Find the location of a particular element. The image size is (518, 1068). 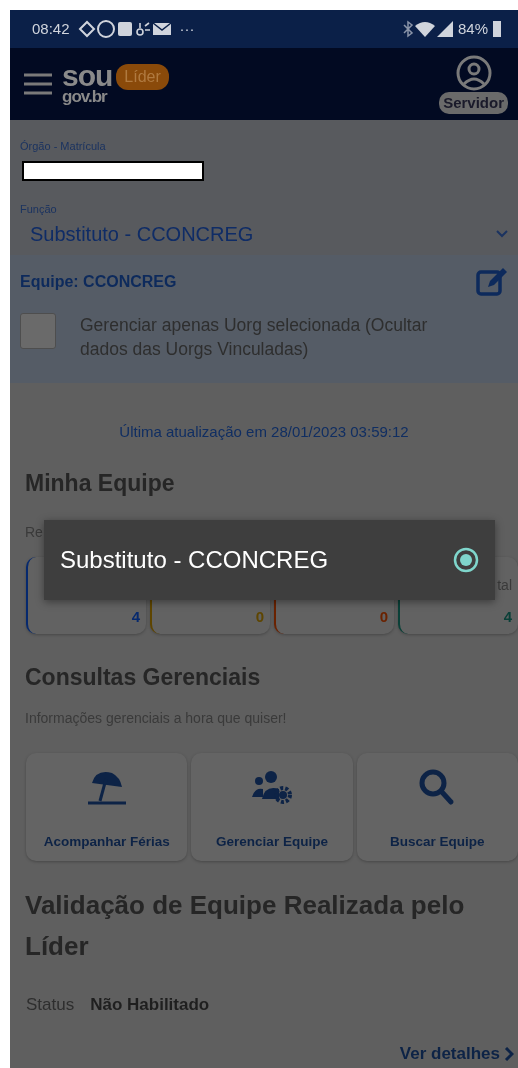

logo-text: sou is located at coordinates (87, 76).